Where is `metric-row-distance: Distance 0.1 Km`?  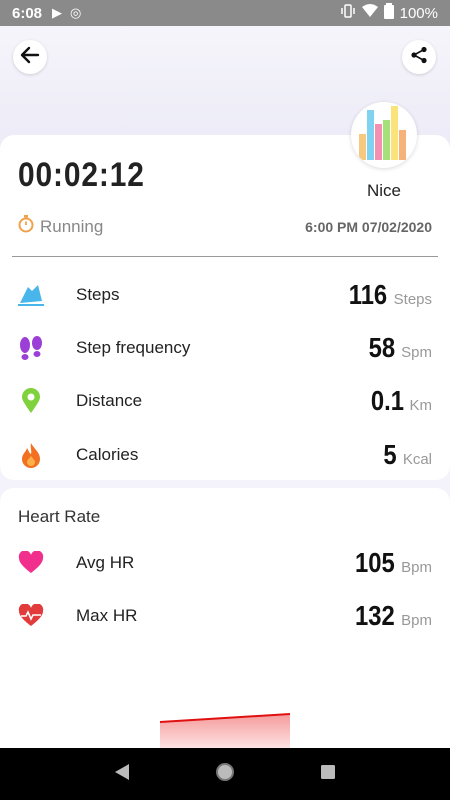
metric-row-distance: Distance 0.1 Km is located at coordinates (225, 401).